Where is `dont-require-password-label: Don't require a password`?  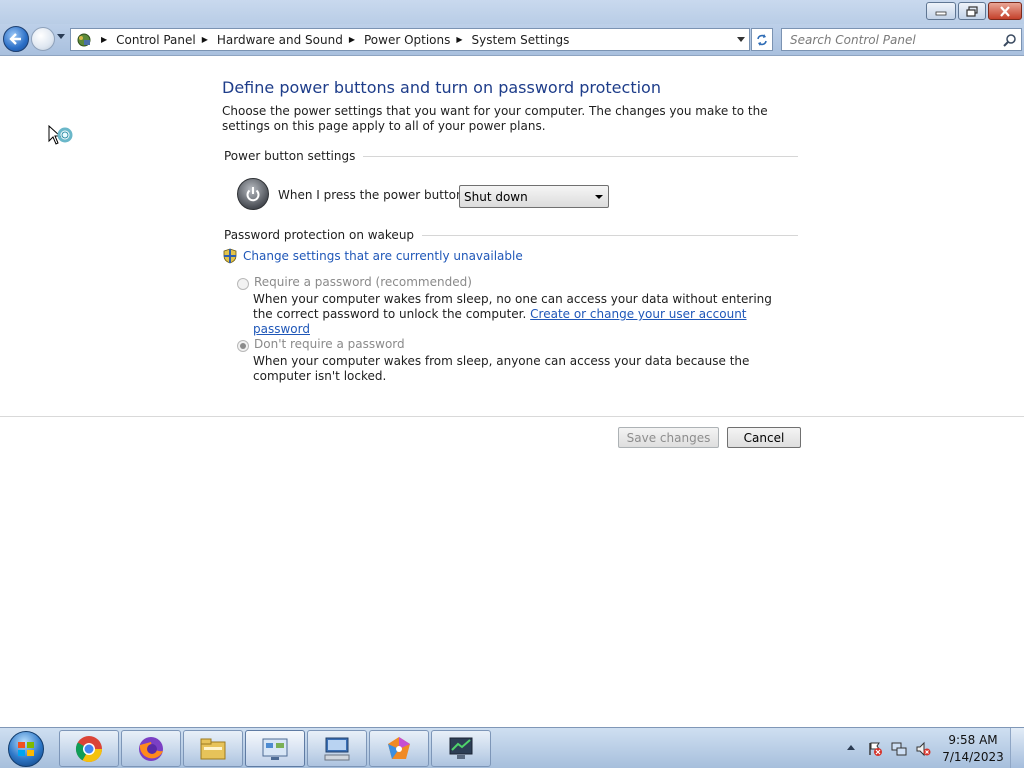 dont-require-password-label: Don't require a password is located at coordinates (329, 344).